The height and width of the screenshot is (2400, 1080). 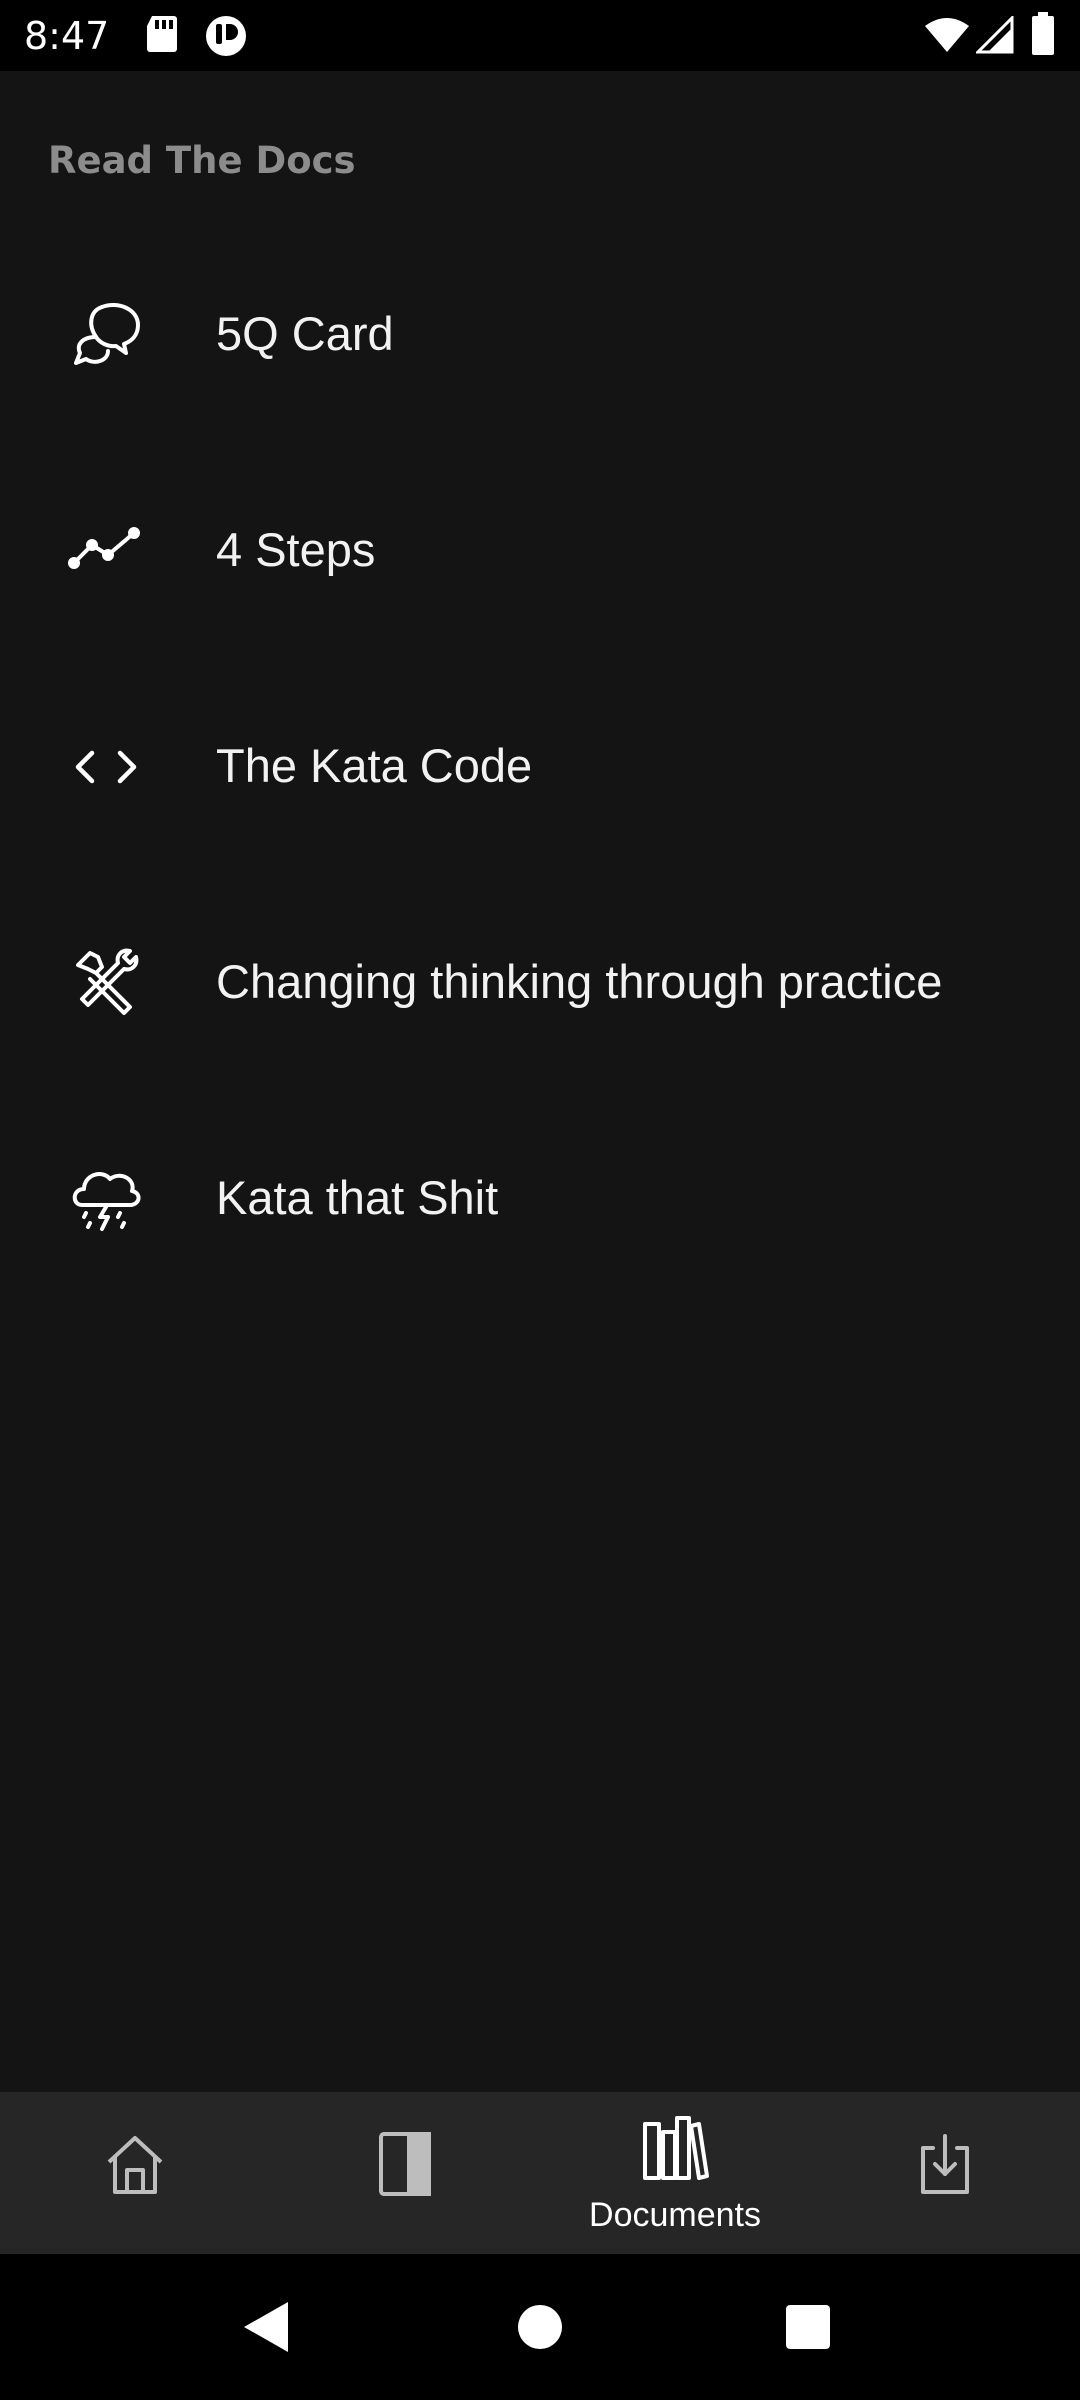 I want to click on nav-download, so click(x=945, y=2173).